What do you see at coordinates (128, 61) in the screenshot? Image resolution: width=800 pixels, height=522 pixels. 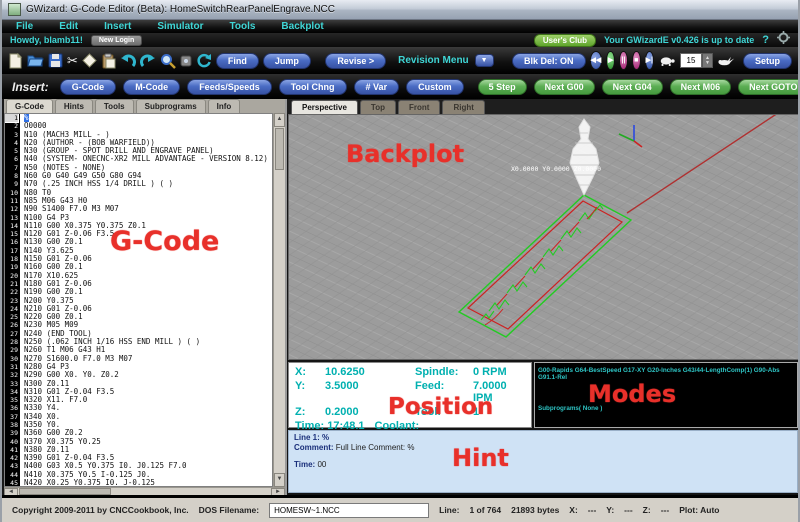 I see `undo-icon` at bounding box center [128, 61].